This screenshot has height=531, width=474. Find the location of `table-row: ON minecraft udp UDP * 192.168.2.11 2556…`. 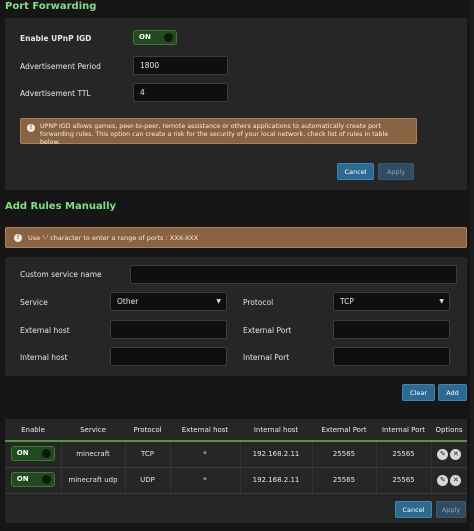

table-row: ON minecraft udp UDP * 192.168.2.11 2556… is located at coordinates (236, 479).